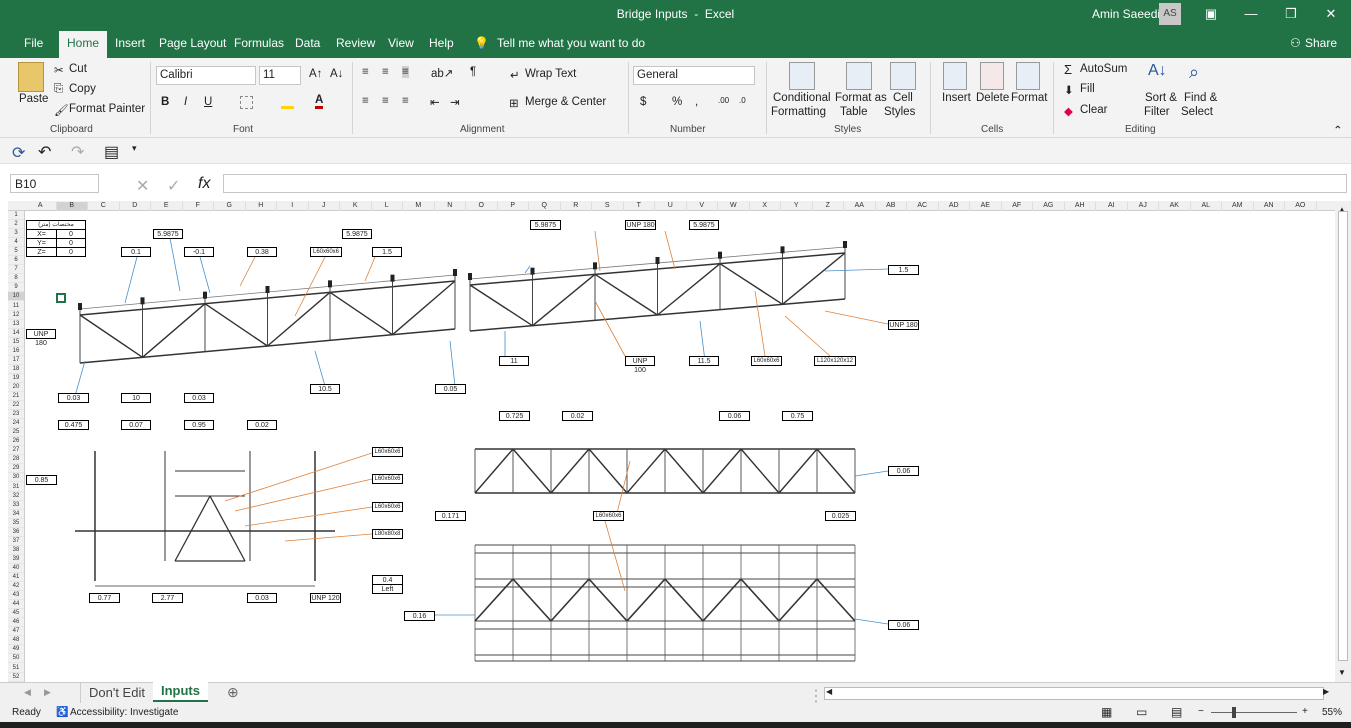 The width and height of the screenshot is (1351, 728). Describe the element at coordinates (16, 469) in the screenshot. I see `row-header: 29` at that location.